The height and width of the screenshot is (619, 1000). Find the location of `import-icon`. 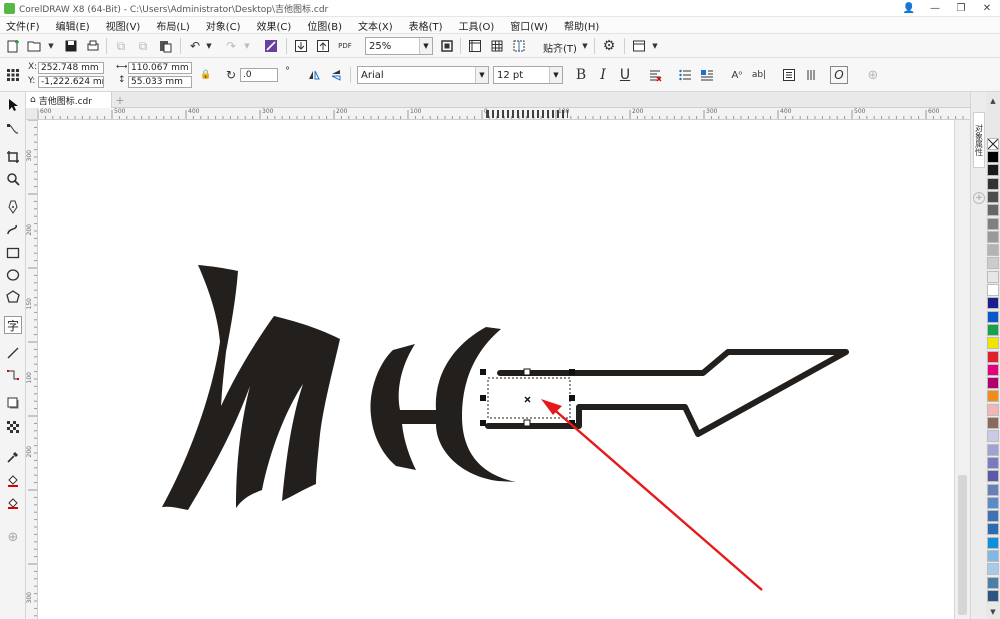

import-icon is located at coordinates (301, 46).